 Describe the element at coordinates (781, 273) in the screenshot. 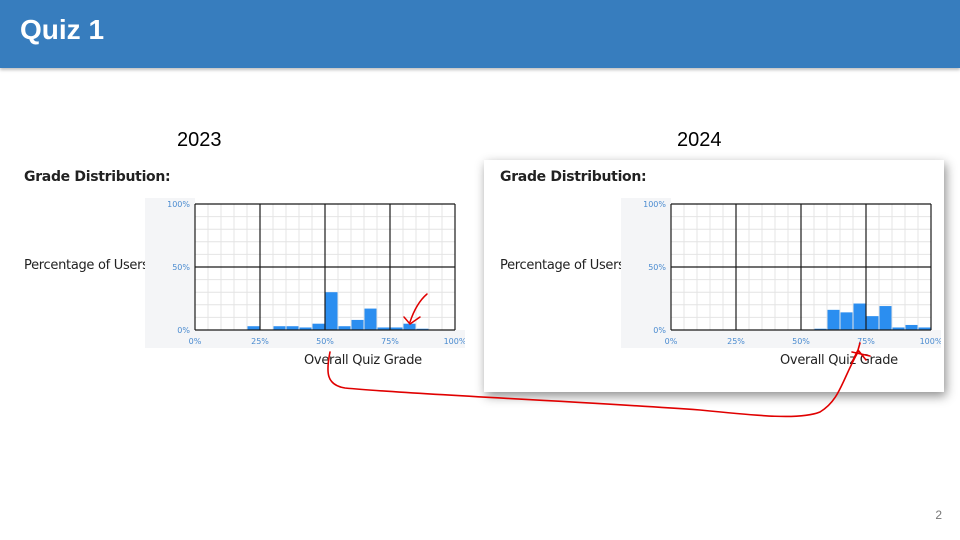

I see `histogram-2024: 0% 50% 100% 0% 25% 50% 75% 100%` at that location.